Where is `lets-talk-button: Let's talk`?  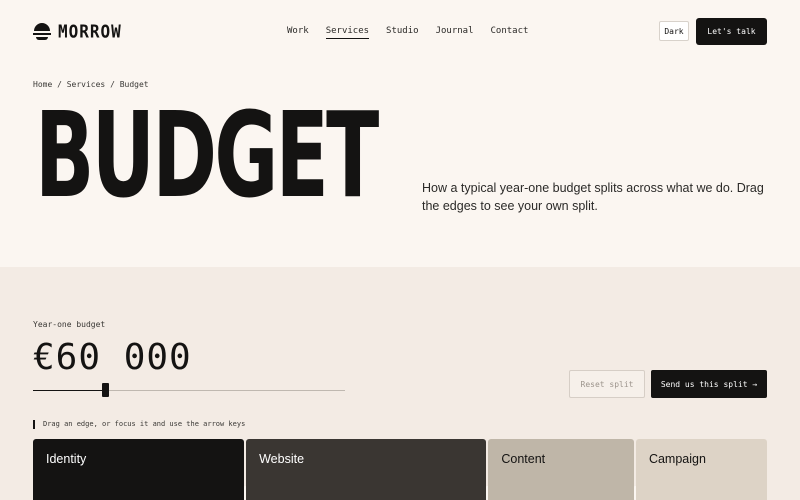
lets-talk-button: Let's talk is located at coordinates (731, 31).